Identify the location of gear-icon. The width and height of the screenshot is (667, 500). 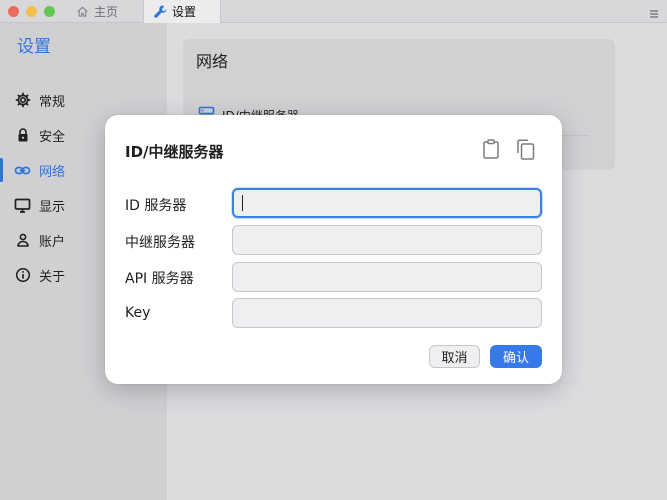
(22, 100).